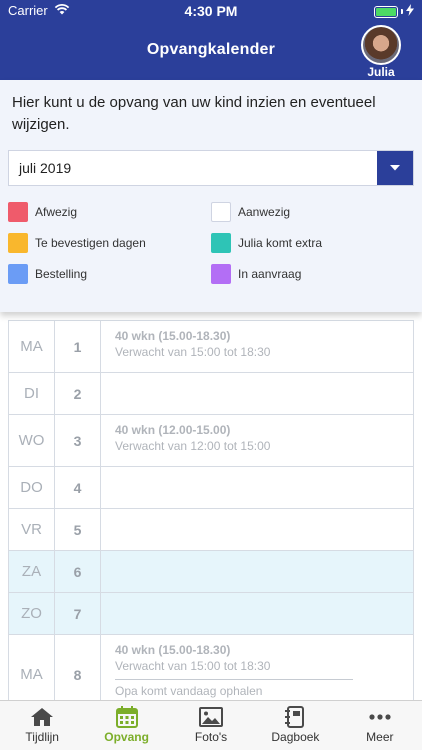 The width and height of the screenshot is (422, 750). I want to click on legend-item: Te bevestigen dagen, so click(77, 243).